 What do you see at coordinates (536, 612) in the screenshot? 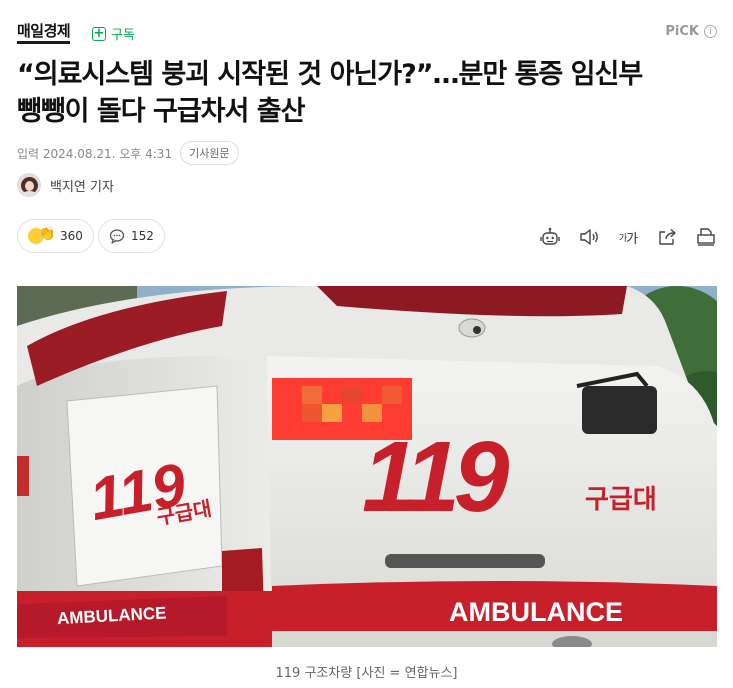
I see `photo-text-ambulance-right: AMBULANCE` at bounding box center [536, 612].